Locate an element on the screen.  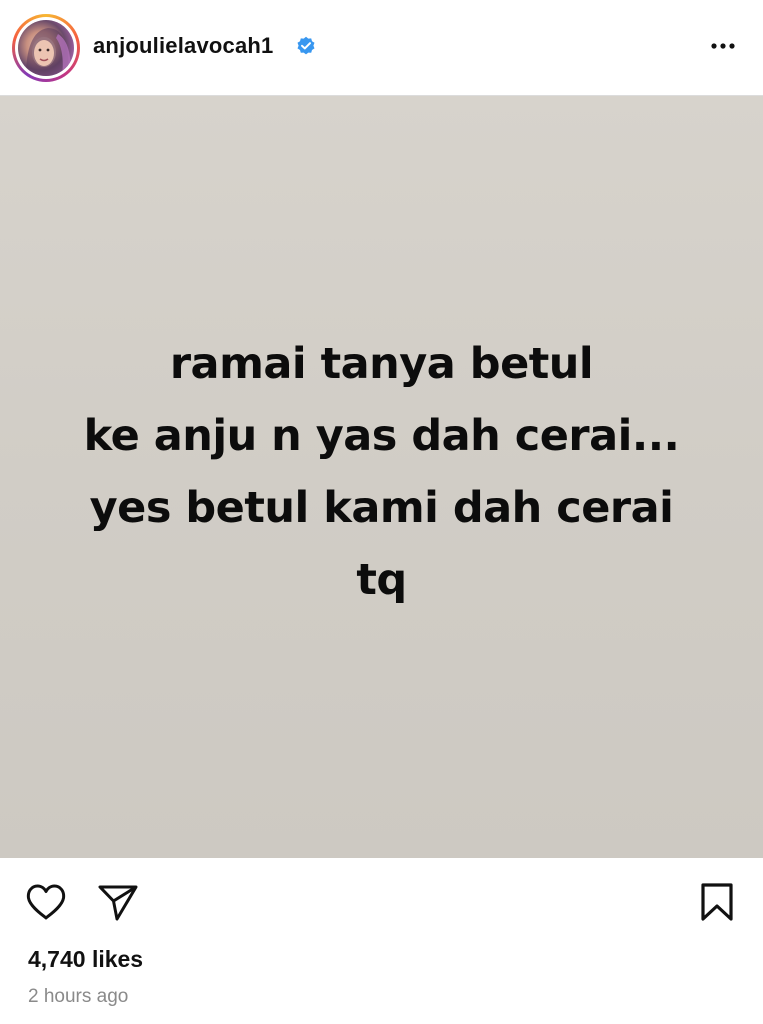
story-ring is located at coordinates (46, 48).